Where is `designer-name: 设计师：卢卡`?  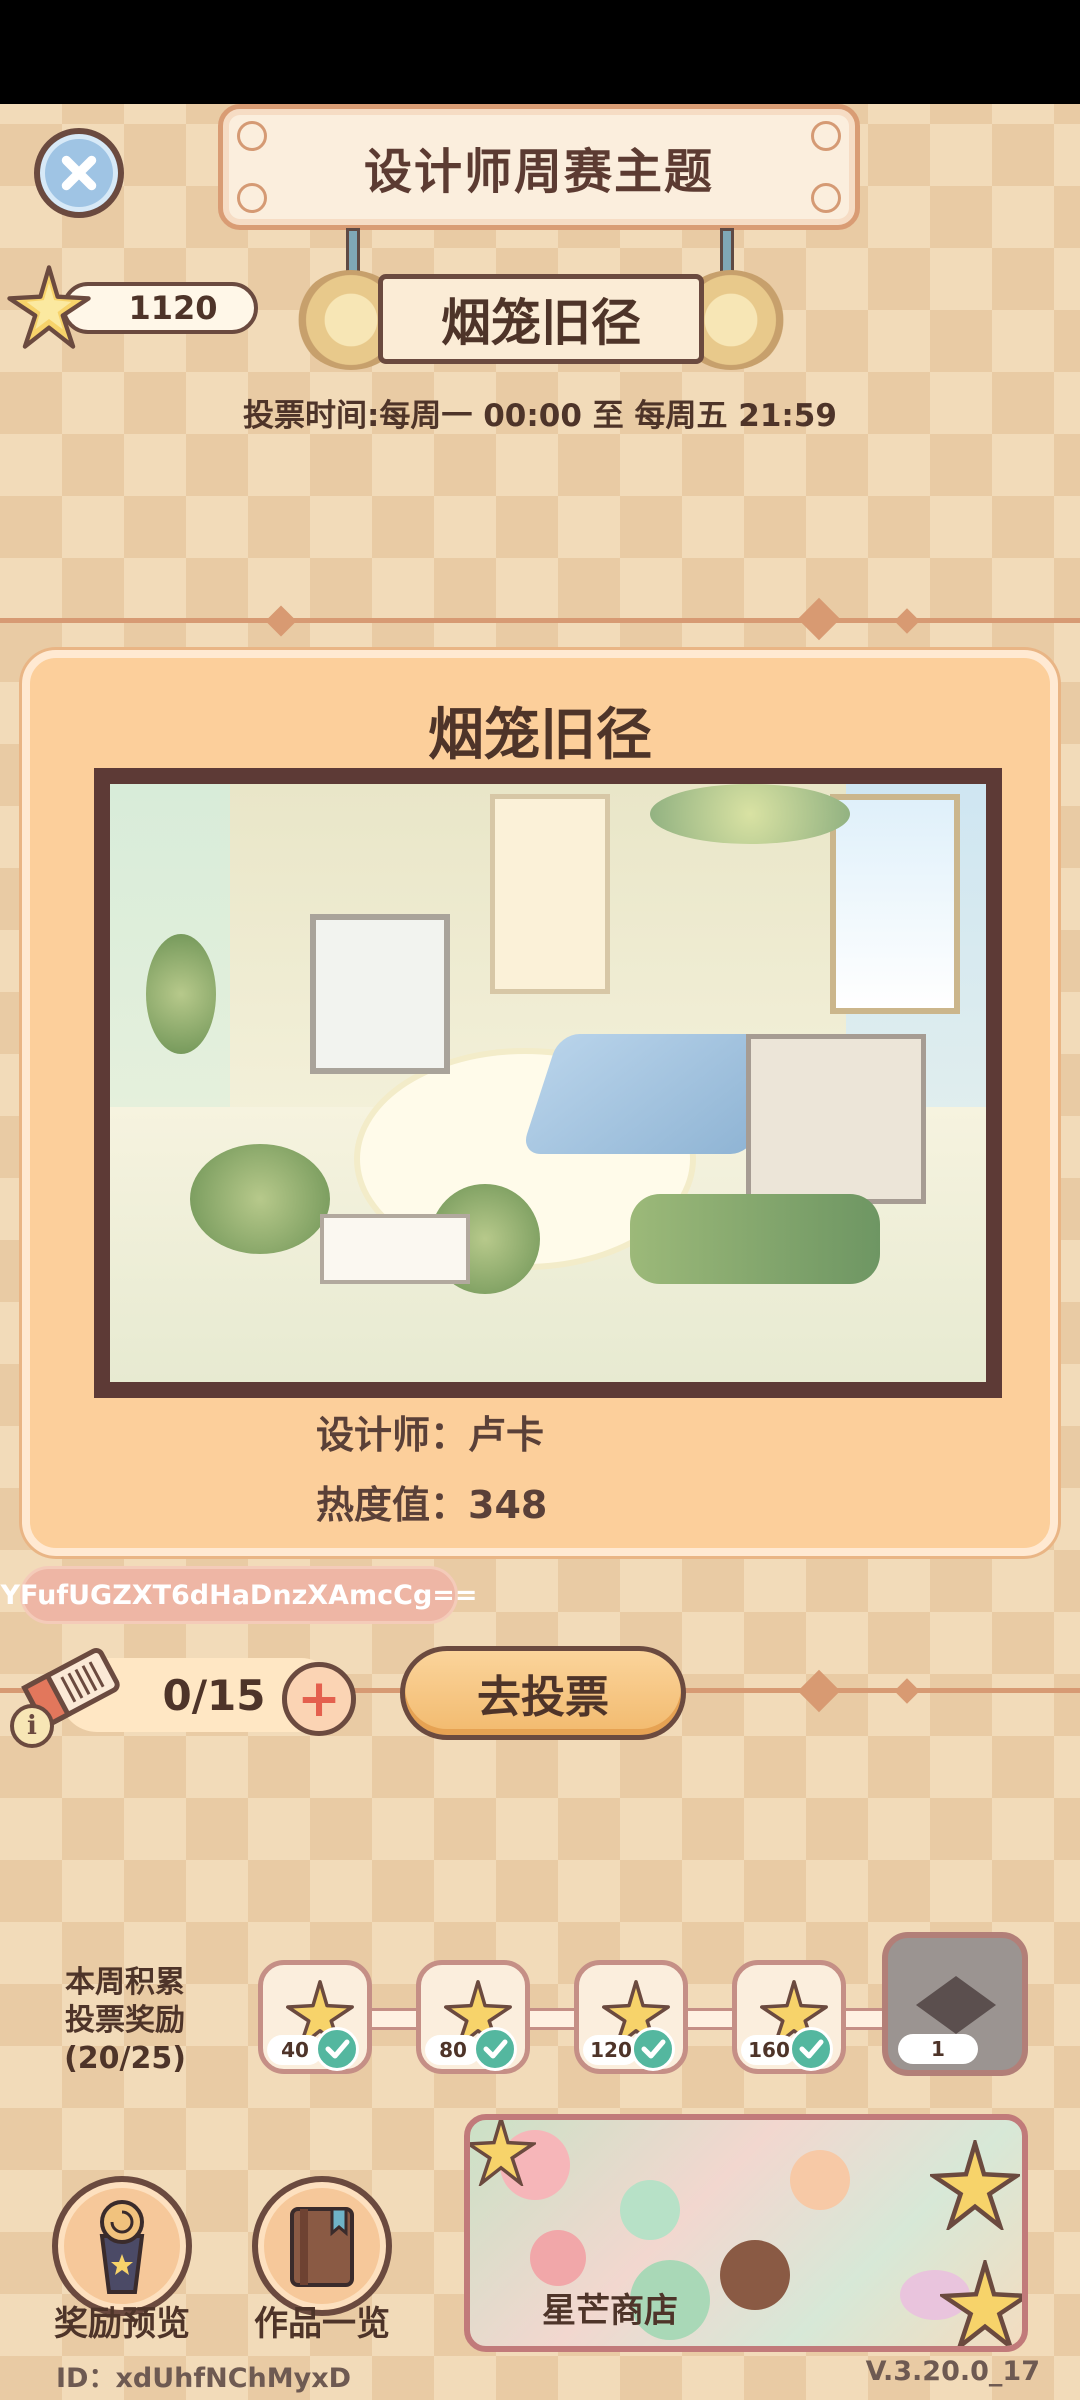
designer-name: 设计师：卢卡 is located at coordinates (430, 1435).